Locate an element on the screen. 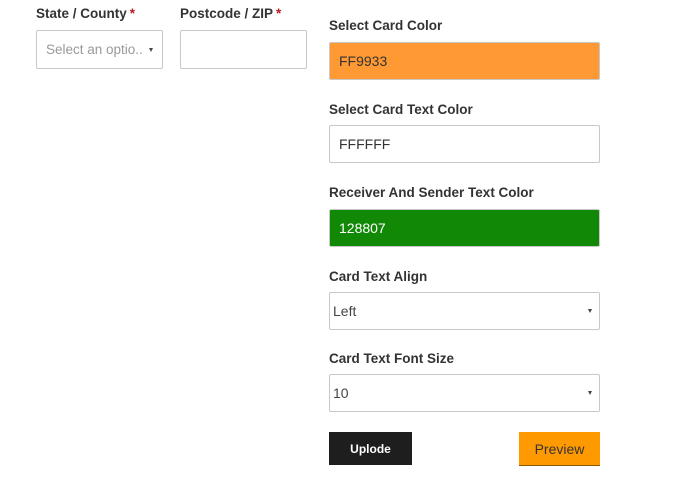 The image size is (682, 494). card-font-size-select: 10 is located at coordinates (464, 393).